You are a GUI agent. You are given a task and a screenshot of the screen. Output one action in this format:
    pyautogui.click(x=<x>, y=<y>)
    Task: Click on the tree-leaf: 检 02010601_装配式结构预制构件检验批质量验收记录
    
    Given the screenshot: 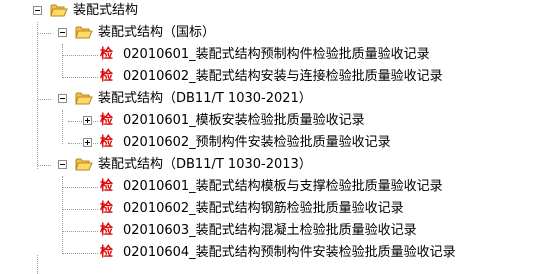 What is the action you would take?
    pyautogui.click(x=270, y=55)
    